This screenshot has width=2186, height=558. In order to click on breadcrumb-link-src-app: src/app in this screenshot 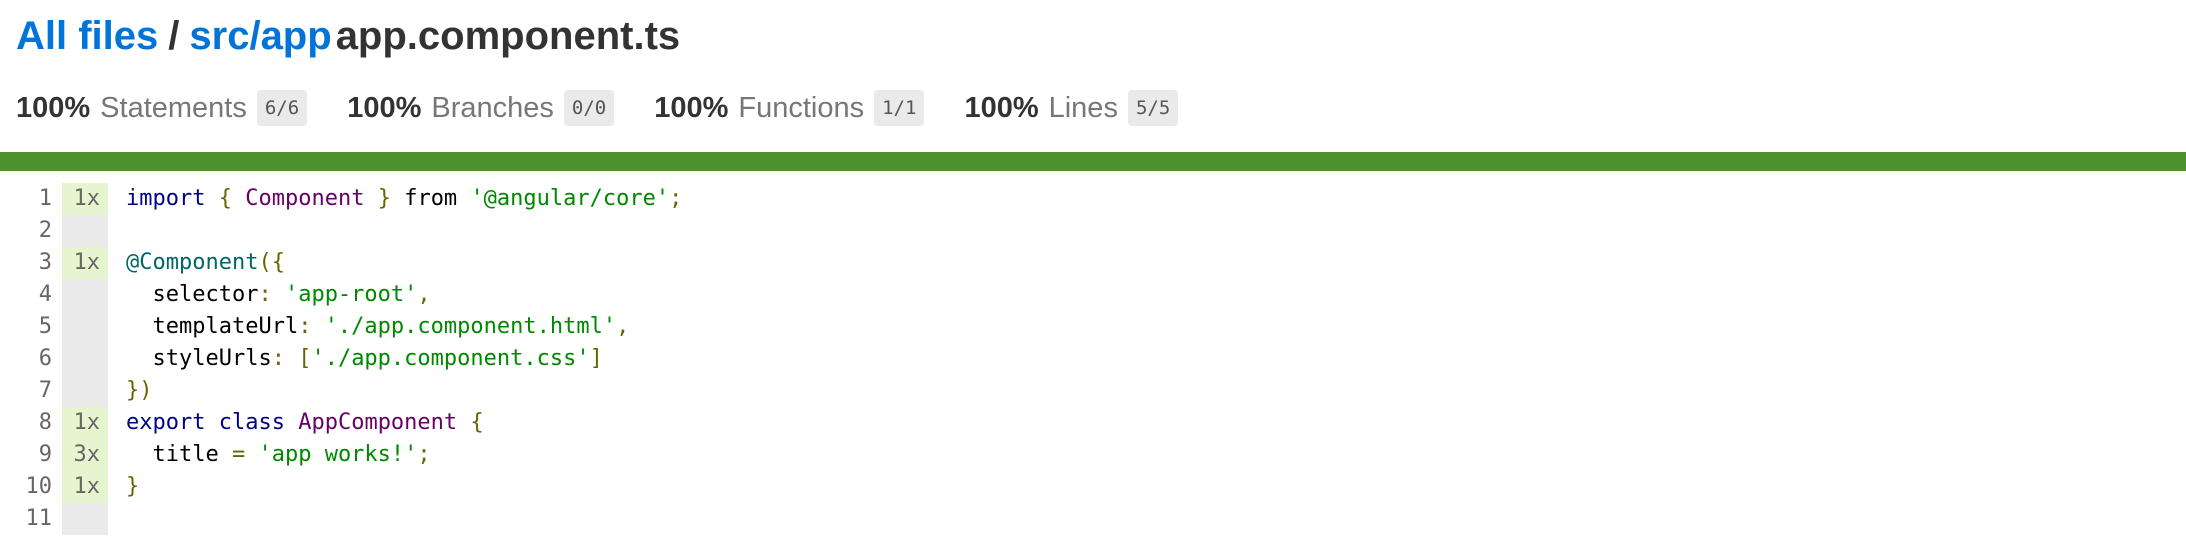, I will do `click(260, 36)`.